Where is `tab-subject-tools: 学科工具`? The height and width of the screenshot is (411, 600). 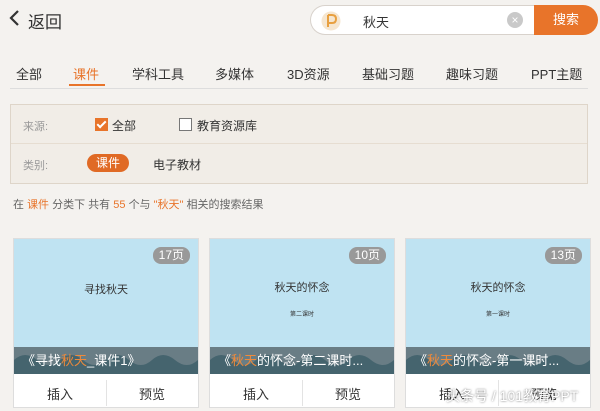
tab-subject-tools: 学科工具 is located at coordinates (158, 73).